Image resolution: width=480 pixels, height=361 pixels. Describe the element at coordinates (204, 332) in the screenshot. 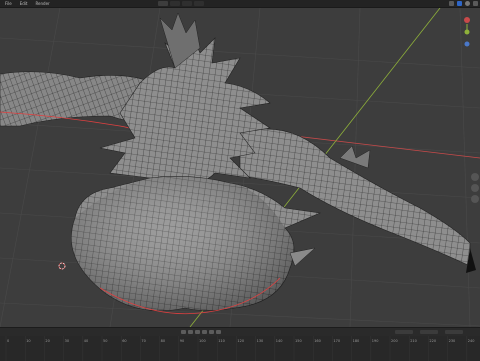

I see `play-icon` at that location.